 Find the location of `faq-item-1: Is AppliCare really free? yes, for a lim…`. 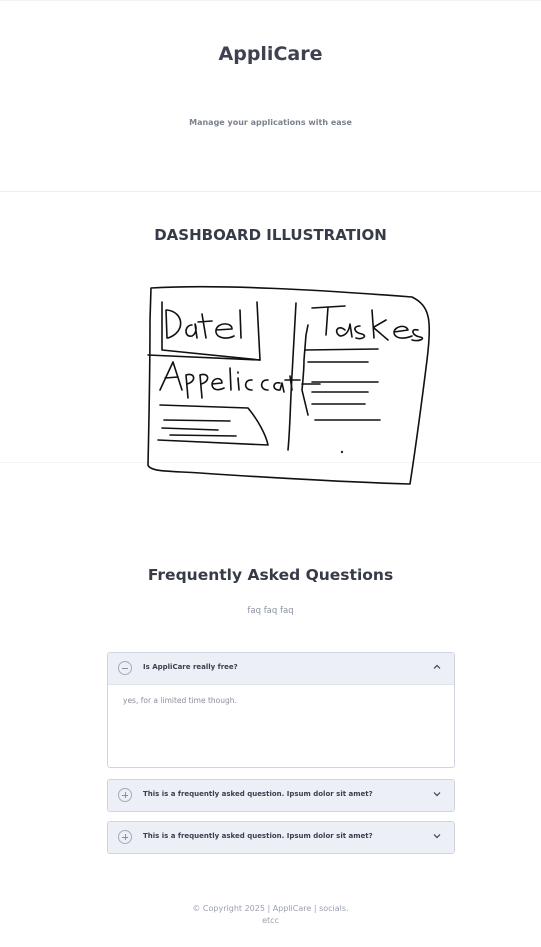

faq-item-1: Is AppliCare really free? yes, for a lim… is located at coordinates (281, 710).